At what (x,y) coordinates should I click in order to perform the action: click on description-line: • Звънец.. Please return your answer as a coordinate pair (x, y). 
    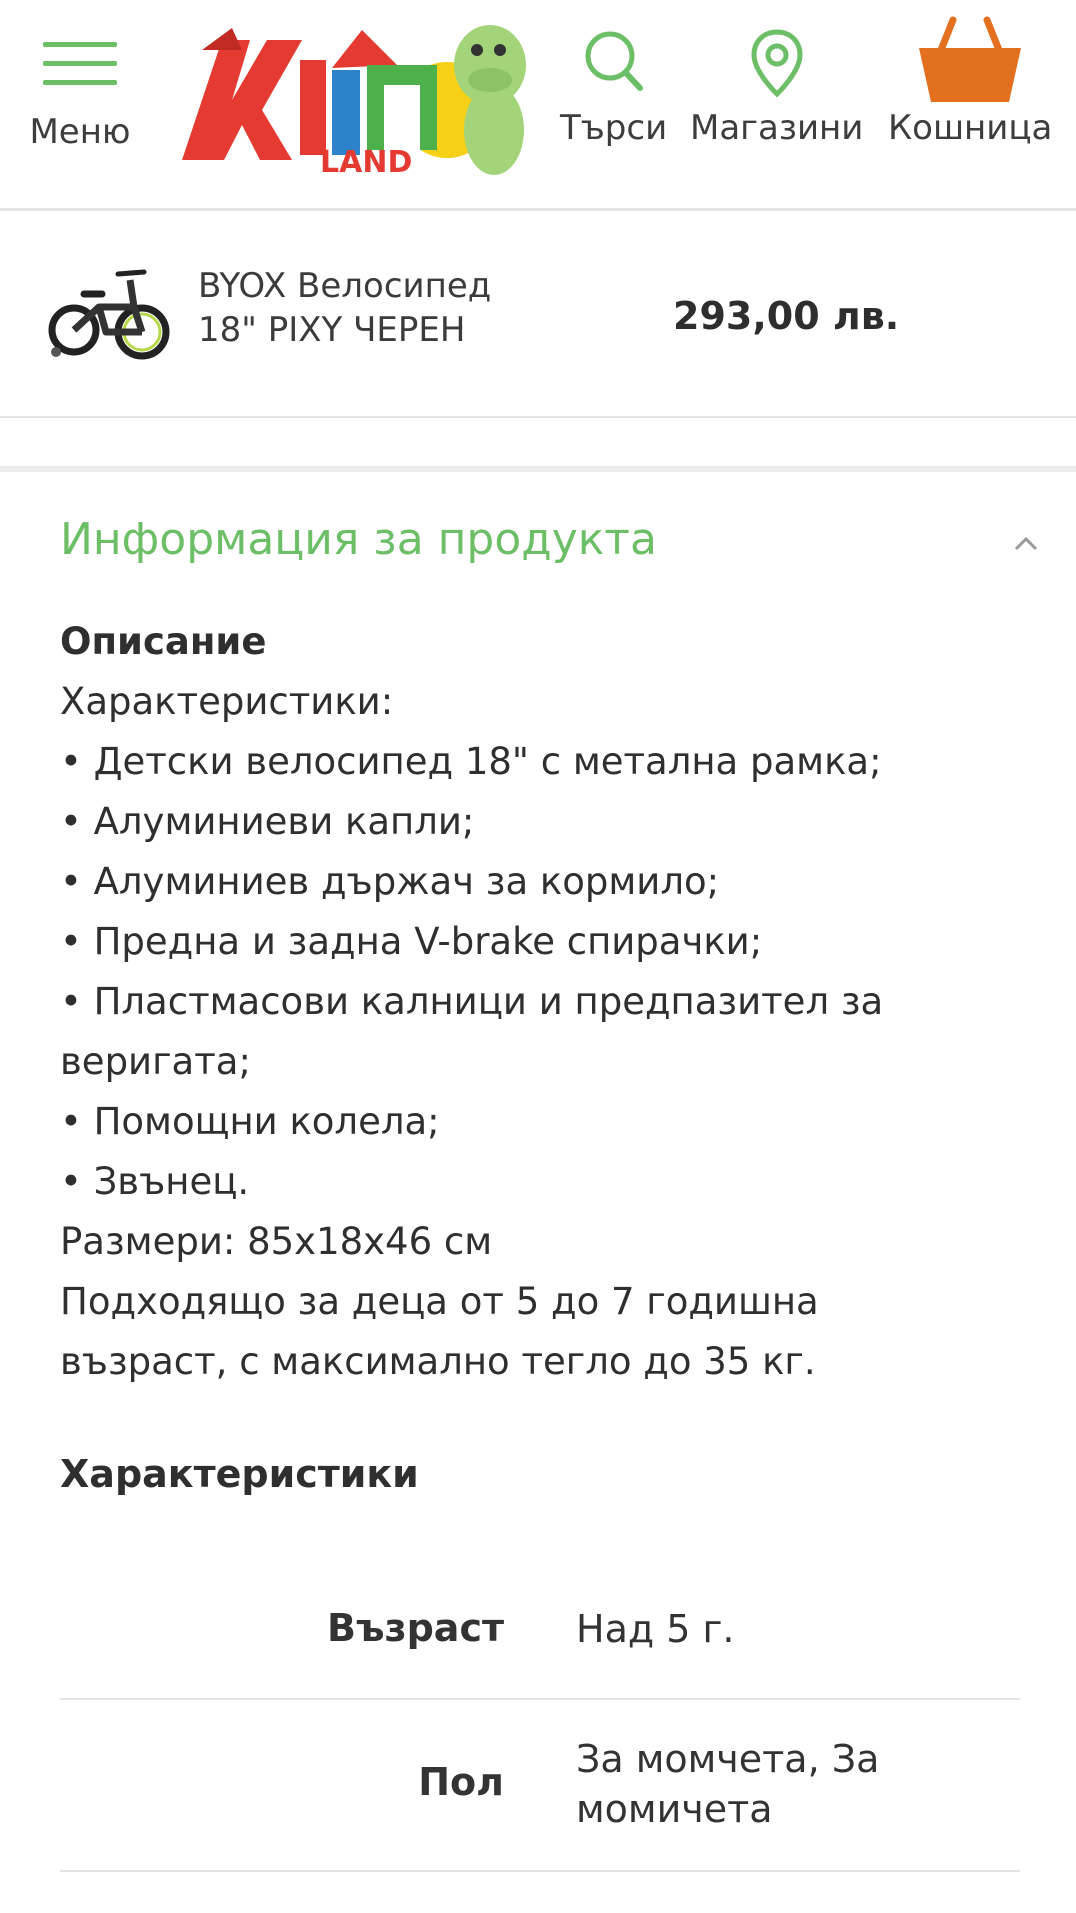
    Looking at the image, I should click on (155, 1181).